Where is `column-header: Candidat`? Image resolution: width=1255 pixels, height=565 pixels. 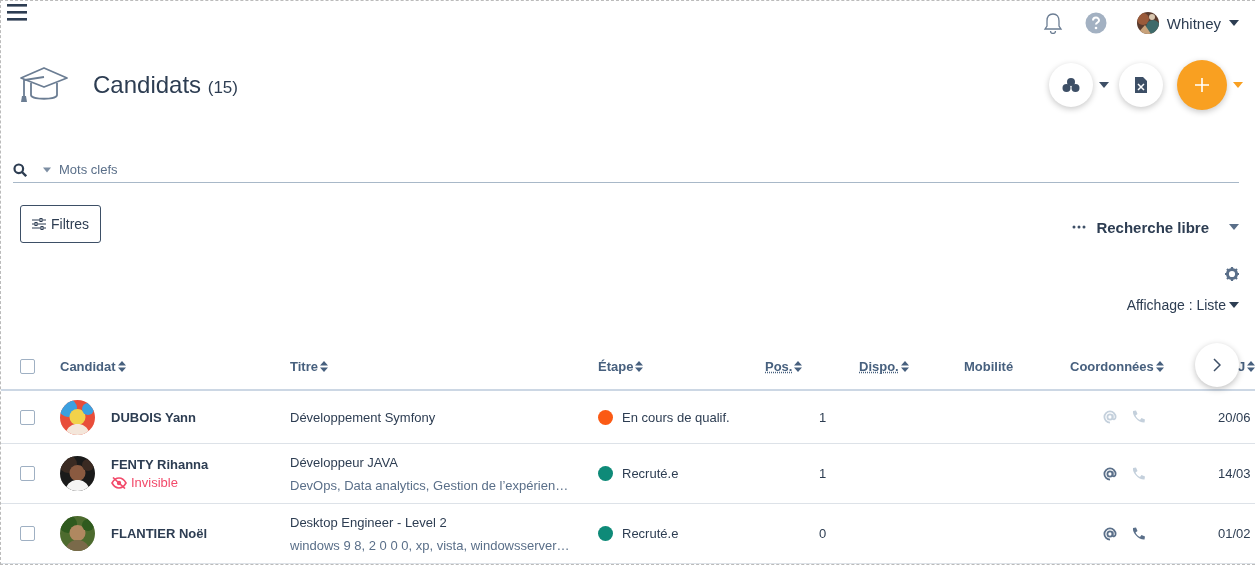
column-header: Candidat is located at coordinates (88, 366).